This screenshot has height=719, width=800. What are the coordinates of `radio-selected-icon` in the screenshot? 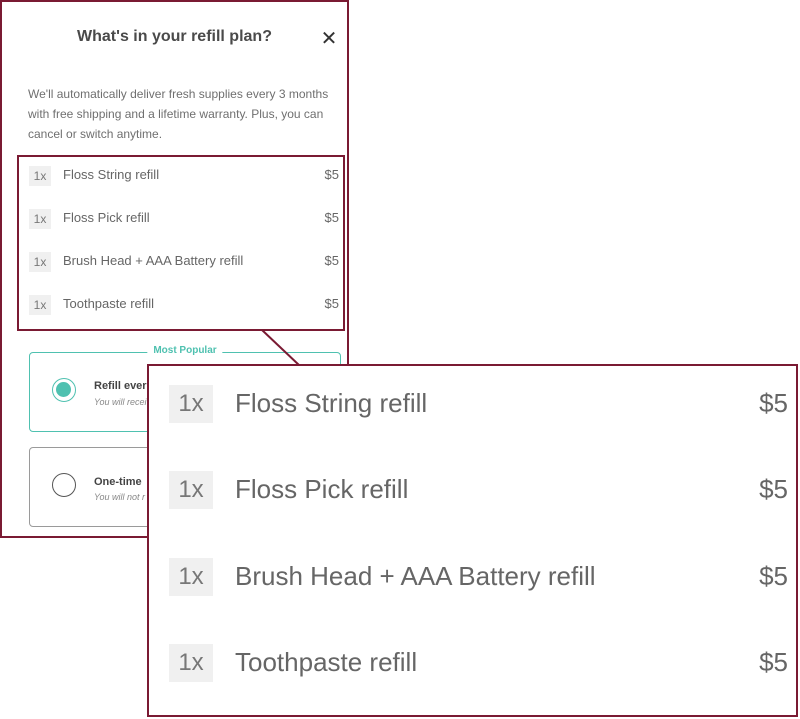 It's located at (64, 390).